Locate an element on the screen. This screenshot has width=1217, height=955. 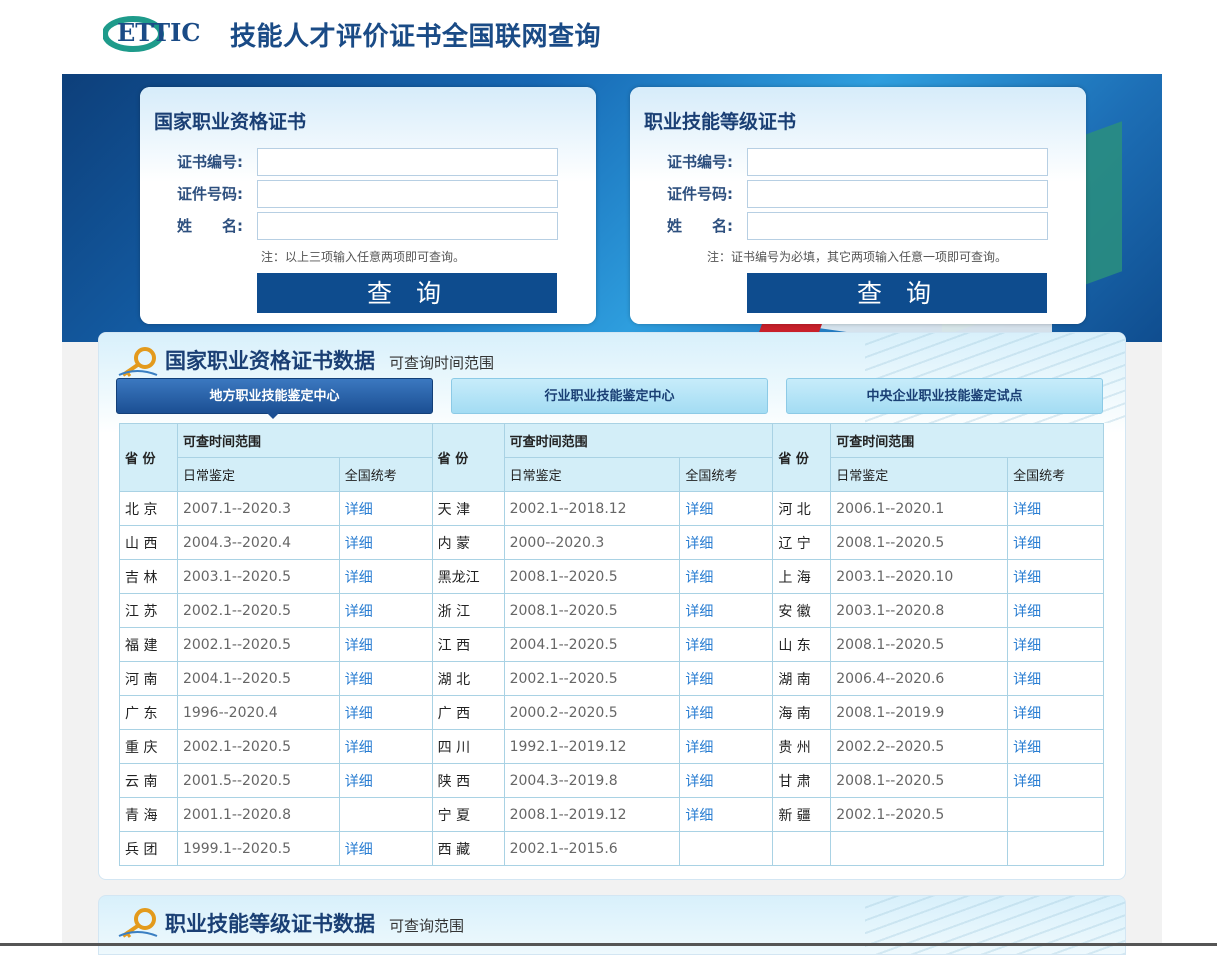
ettic-logo: ETTIC is located at coordinates (160, 33).